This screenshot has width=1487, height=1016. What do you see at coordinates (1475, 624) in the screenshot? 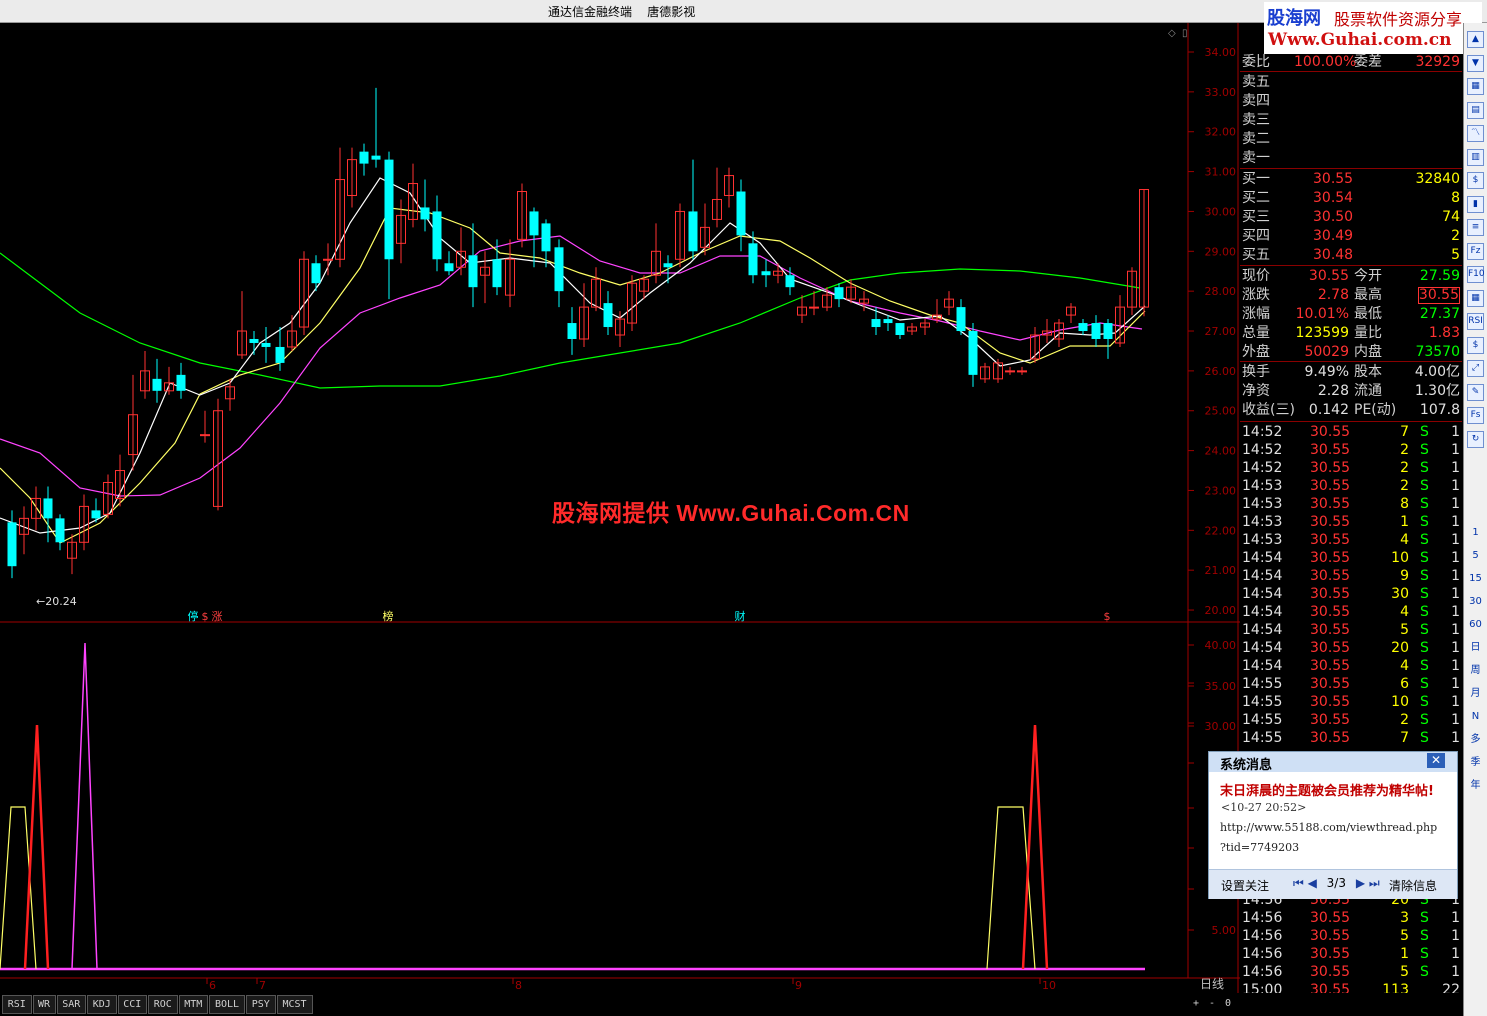
I see `period-button: 60` at bounding box center [1475, 624].